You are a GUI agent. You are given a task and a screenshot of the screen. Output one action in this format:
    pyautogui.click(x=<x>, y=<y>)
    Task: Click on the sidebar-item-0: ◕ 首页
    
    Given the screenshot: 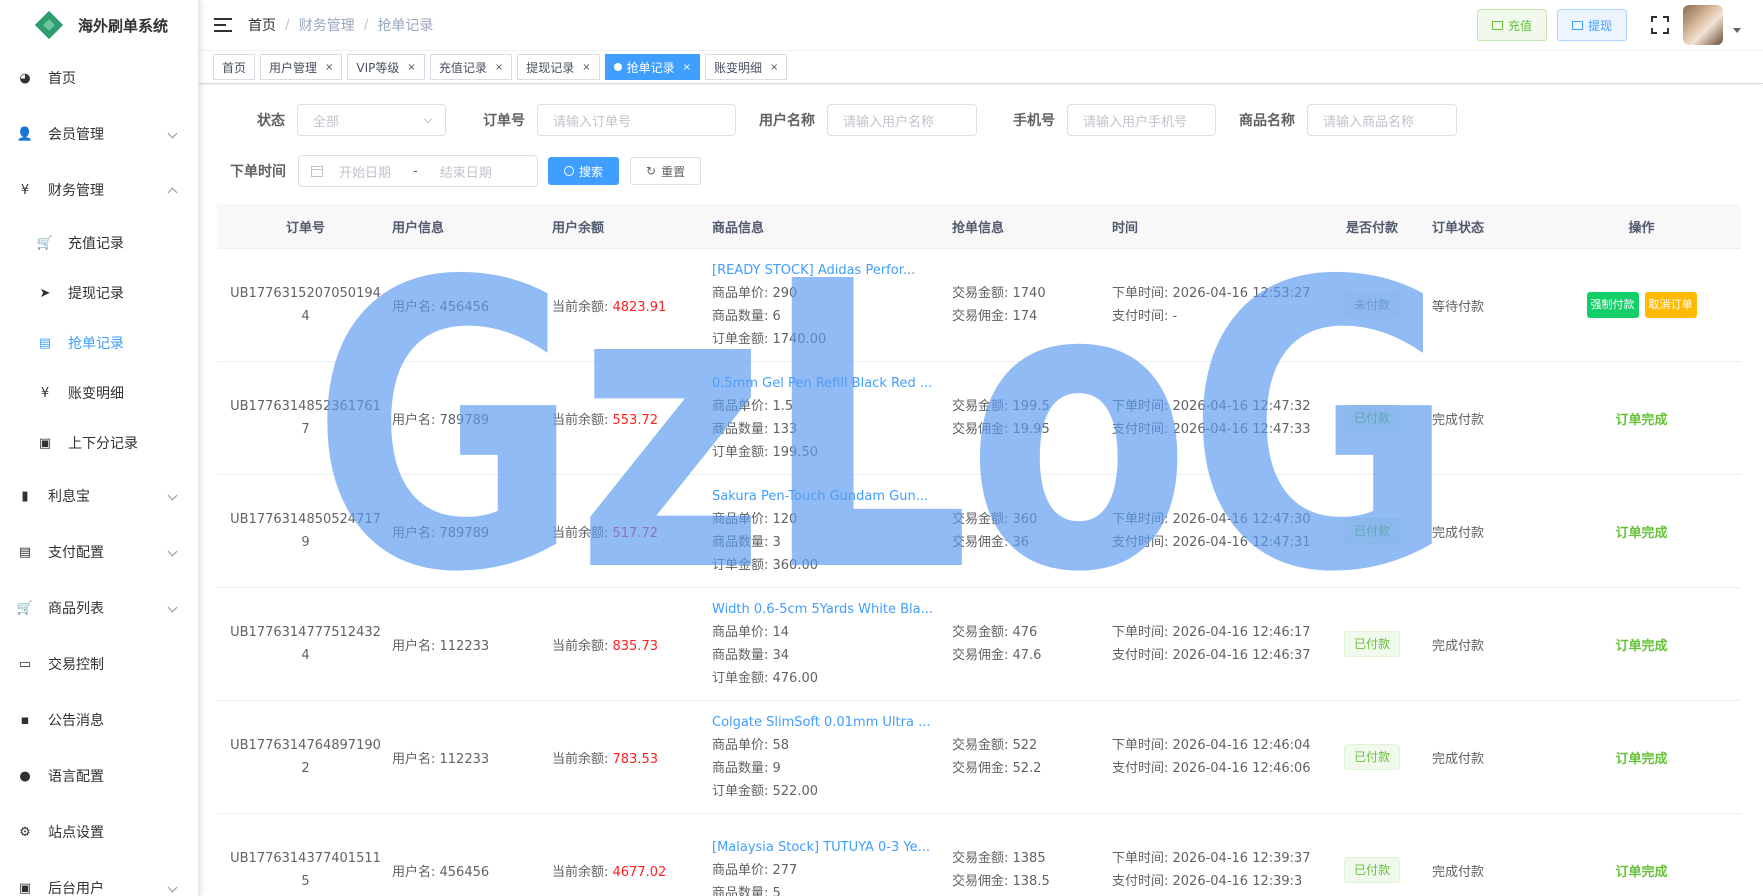 What is the action you would take?
    pyautogui.click(x=99, y=78)
    